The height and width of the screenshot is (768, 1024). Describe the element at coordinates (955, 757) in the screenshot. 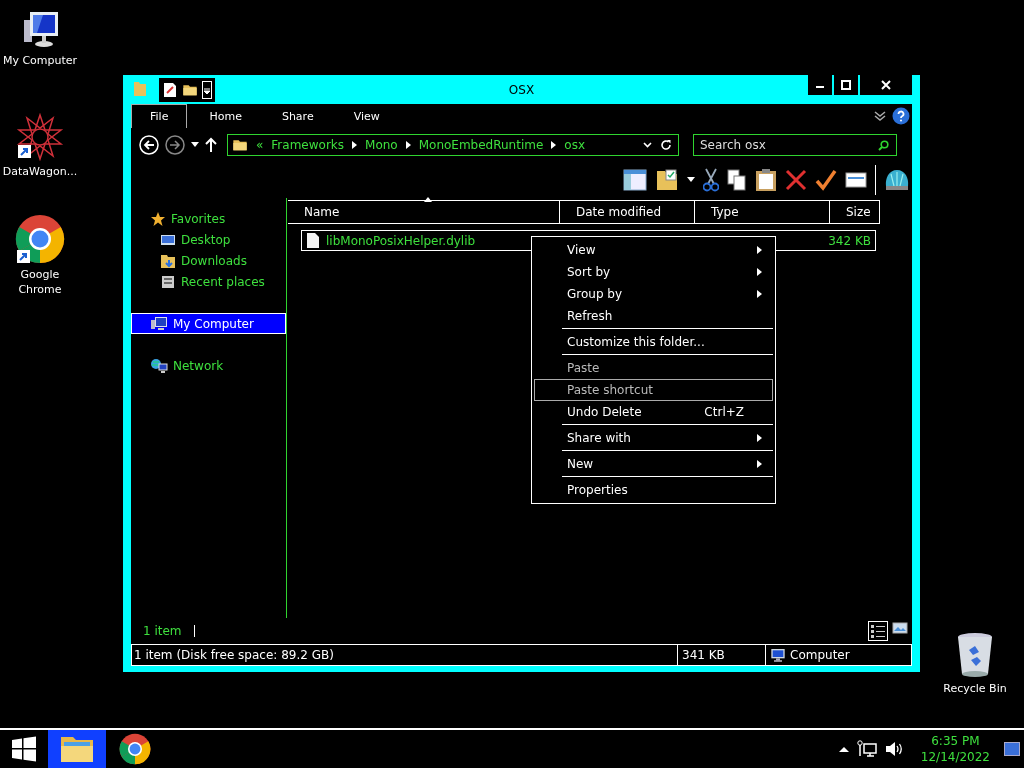

I see `clock-date: 12/14/2022` at that location.